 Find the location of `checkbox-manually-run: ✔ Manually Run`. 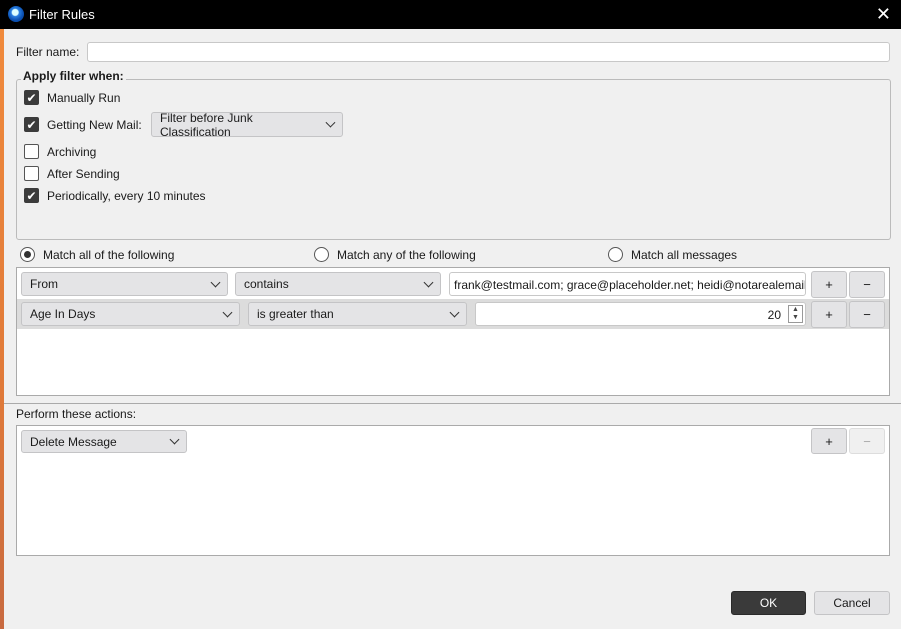

checkbox-manually-run: ✔ Manually Run is located at coordinates (72, 97).